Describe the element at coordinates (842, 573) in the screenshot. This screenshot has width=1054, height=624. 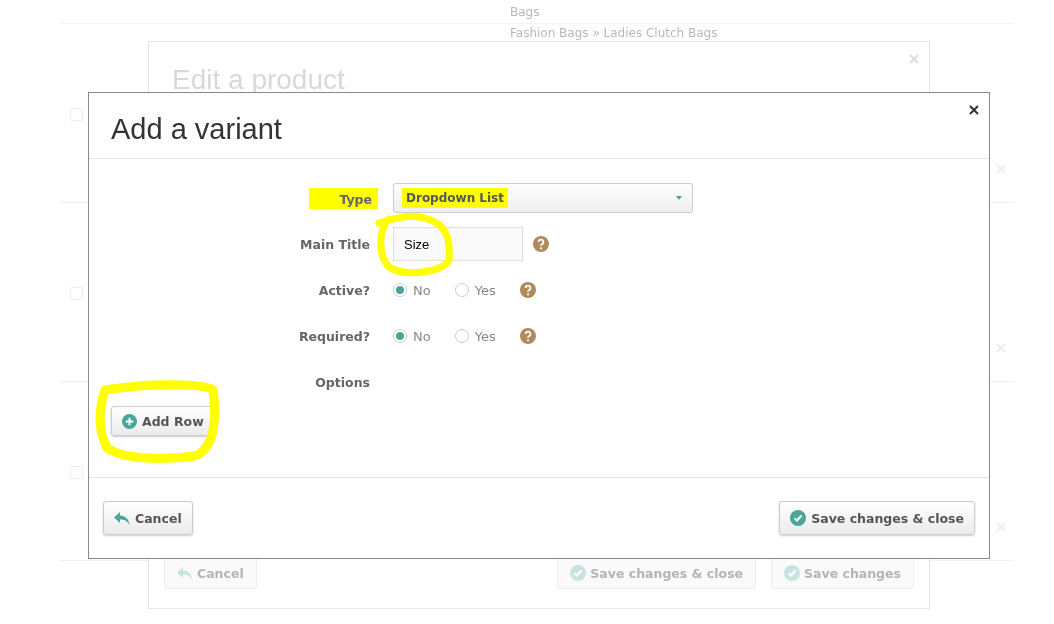
I see `save-button: Save changes` at that location.